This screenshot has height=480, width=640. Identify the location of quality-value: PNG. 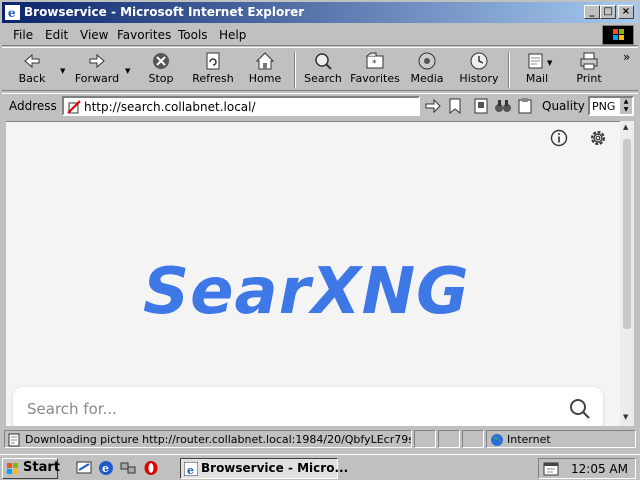
(604, 106).